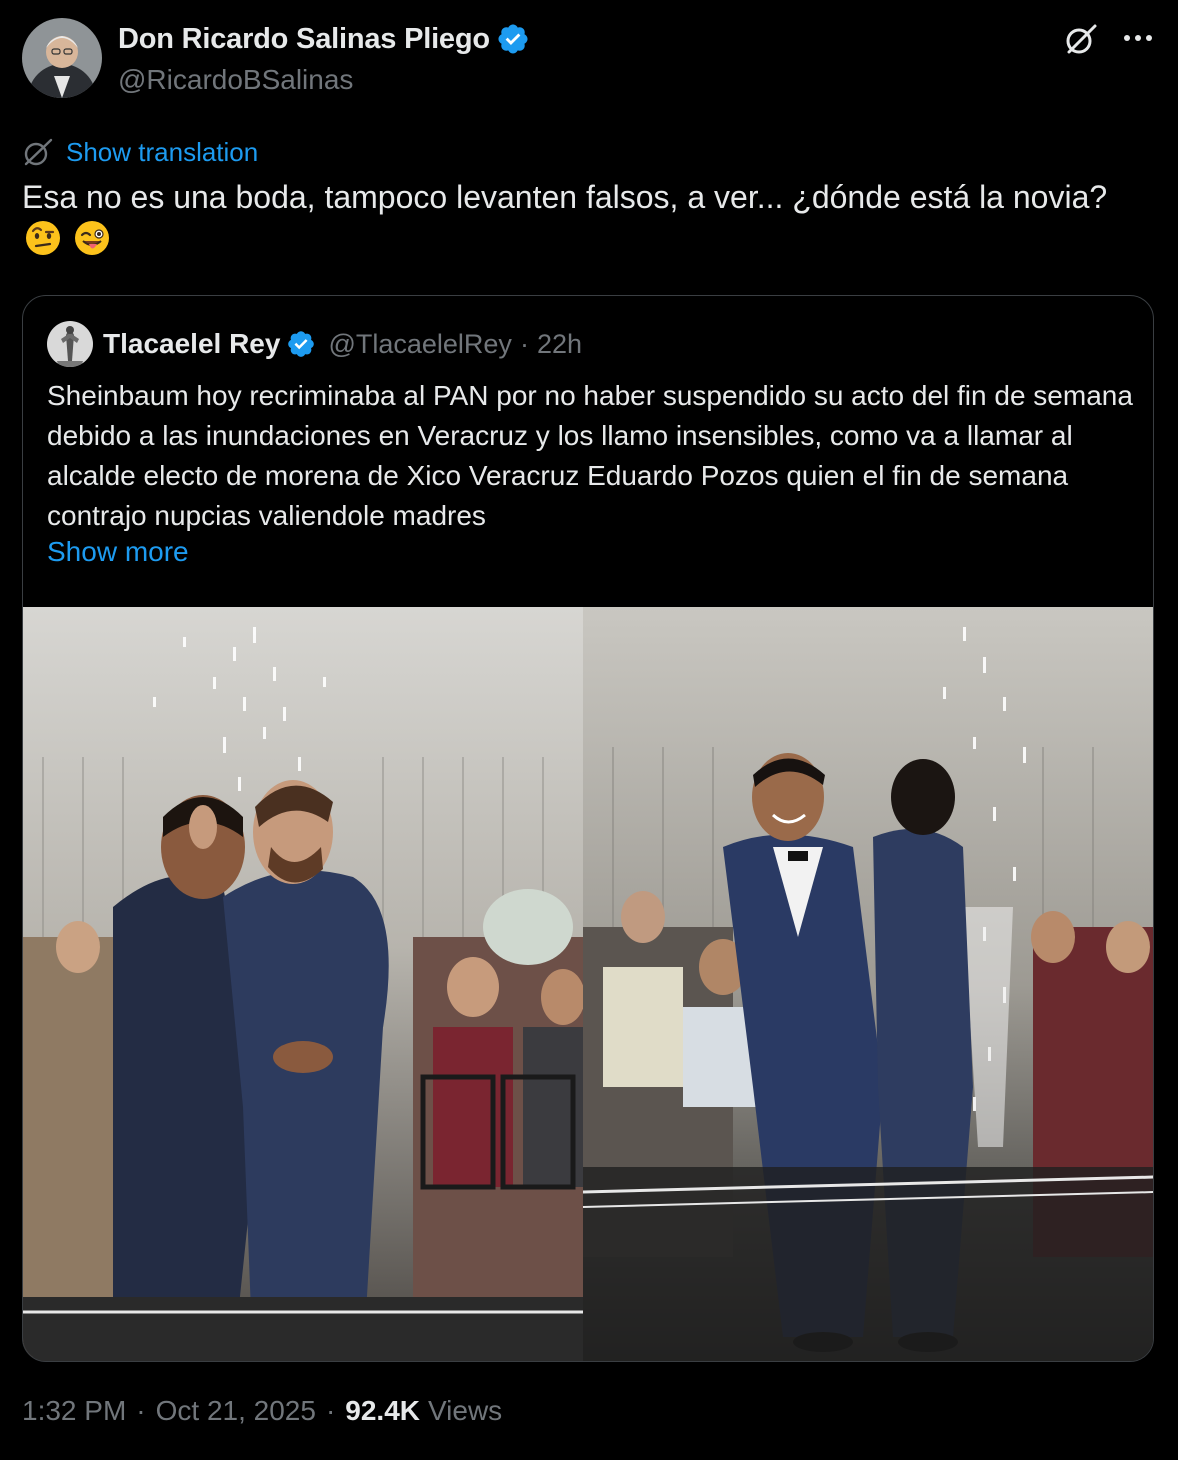 The height and width of the screenshot is (1460, 1178). Describe the element at coordinates (162, 152) in the screenshot. I see `show-translation-label: Show translation` at that location.